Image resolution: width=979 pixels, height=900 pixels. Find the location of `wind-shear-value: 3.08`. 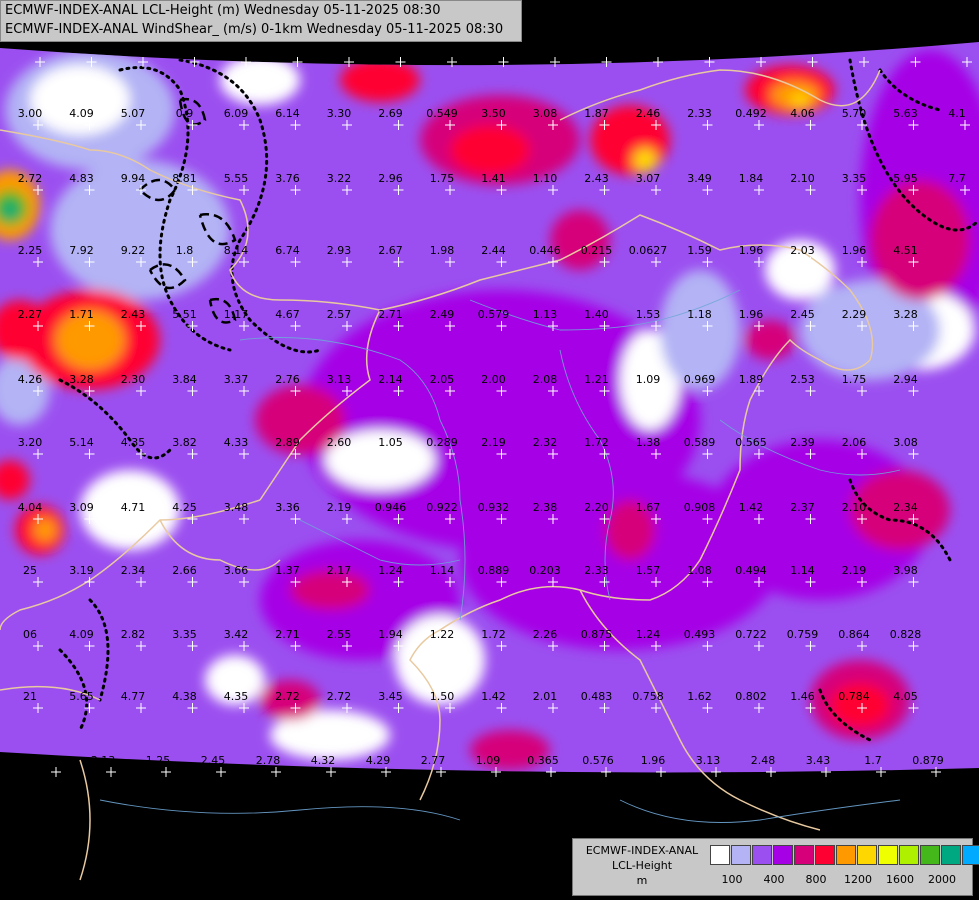

wind-shear-value: 3.08 is located at coordinates (905, 442).